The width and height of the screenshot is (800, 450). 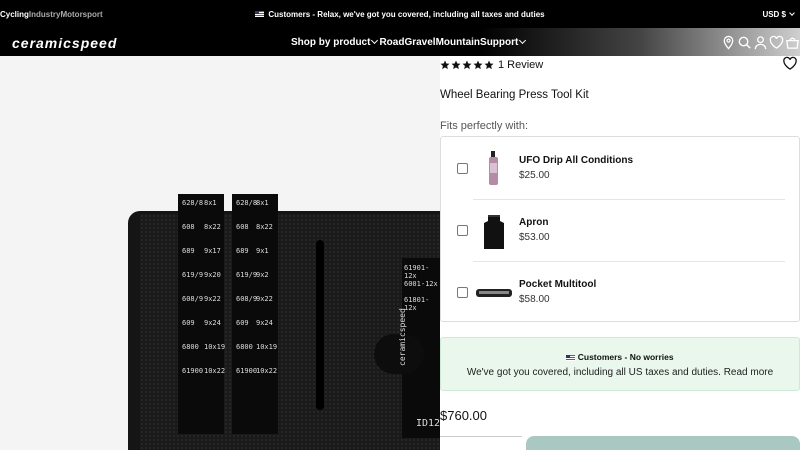 I want to click on nav-item-shop-by-product: Shop by product, so click(x=330, y=42).